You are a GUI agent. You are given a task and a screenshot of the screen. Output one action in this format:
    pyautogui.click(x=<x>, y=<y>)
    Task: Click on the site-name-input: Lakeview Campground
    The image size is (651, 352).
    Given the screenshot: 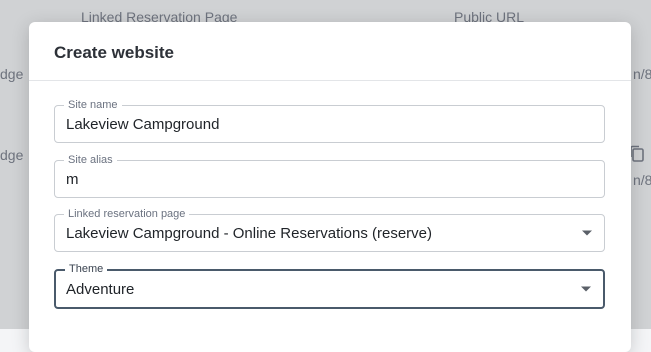 What is the action you would take?
    pyautogui.click(x=142, y=124)
    